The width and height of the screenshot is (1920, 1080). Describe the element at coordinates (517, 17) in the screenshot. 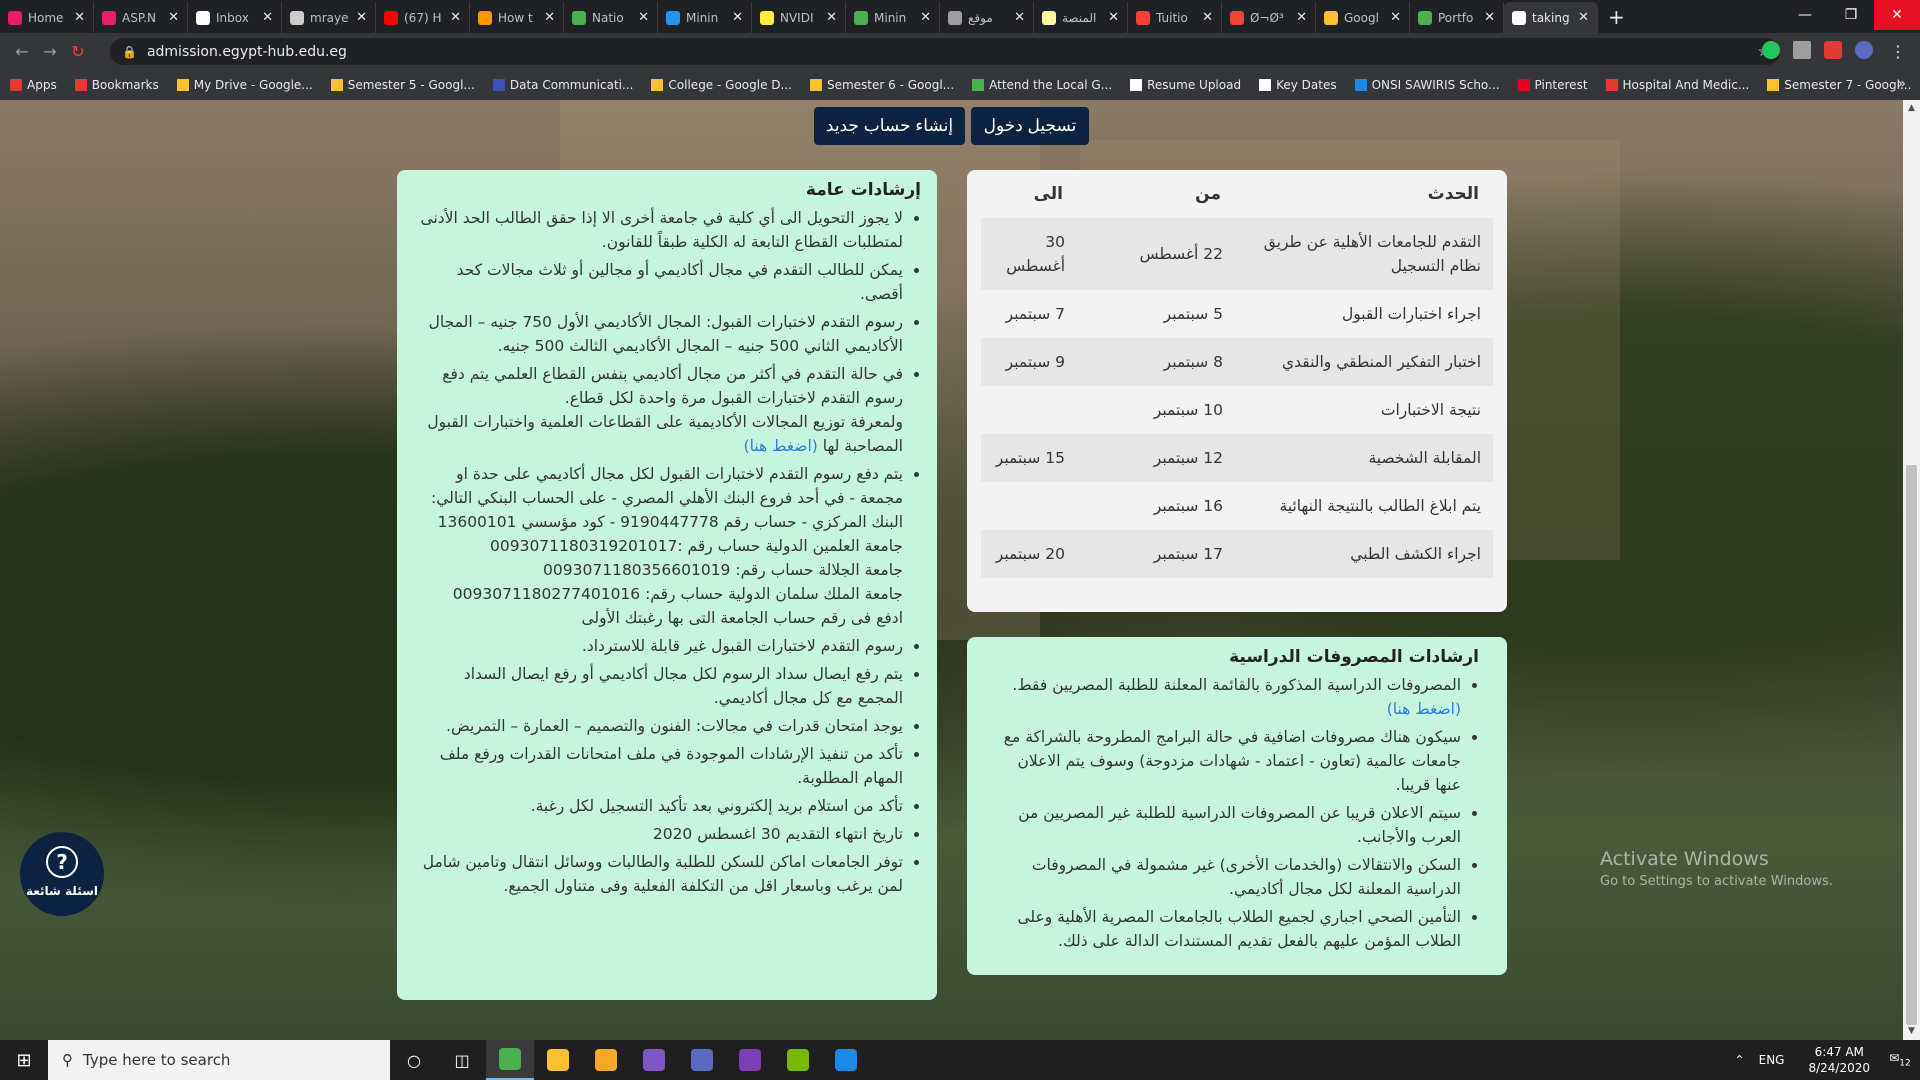

I see `browser-tab: How t ✕` at that location.